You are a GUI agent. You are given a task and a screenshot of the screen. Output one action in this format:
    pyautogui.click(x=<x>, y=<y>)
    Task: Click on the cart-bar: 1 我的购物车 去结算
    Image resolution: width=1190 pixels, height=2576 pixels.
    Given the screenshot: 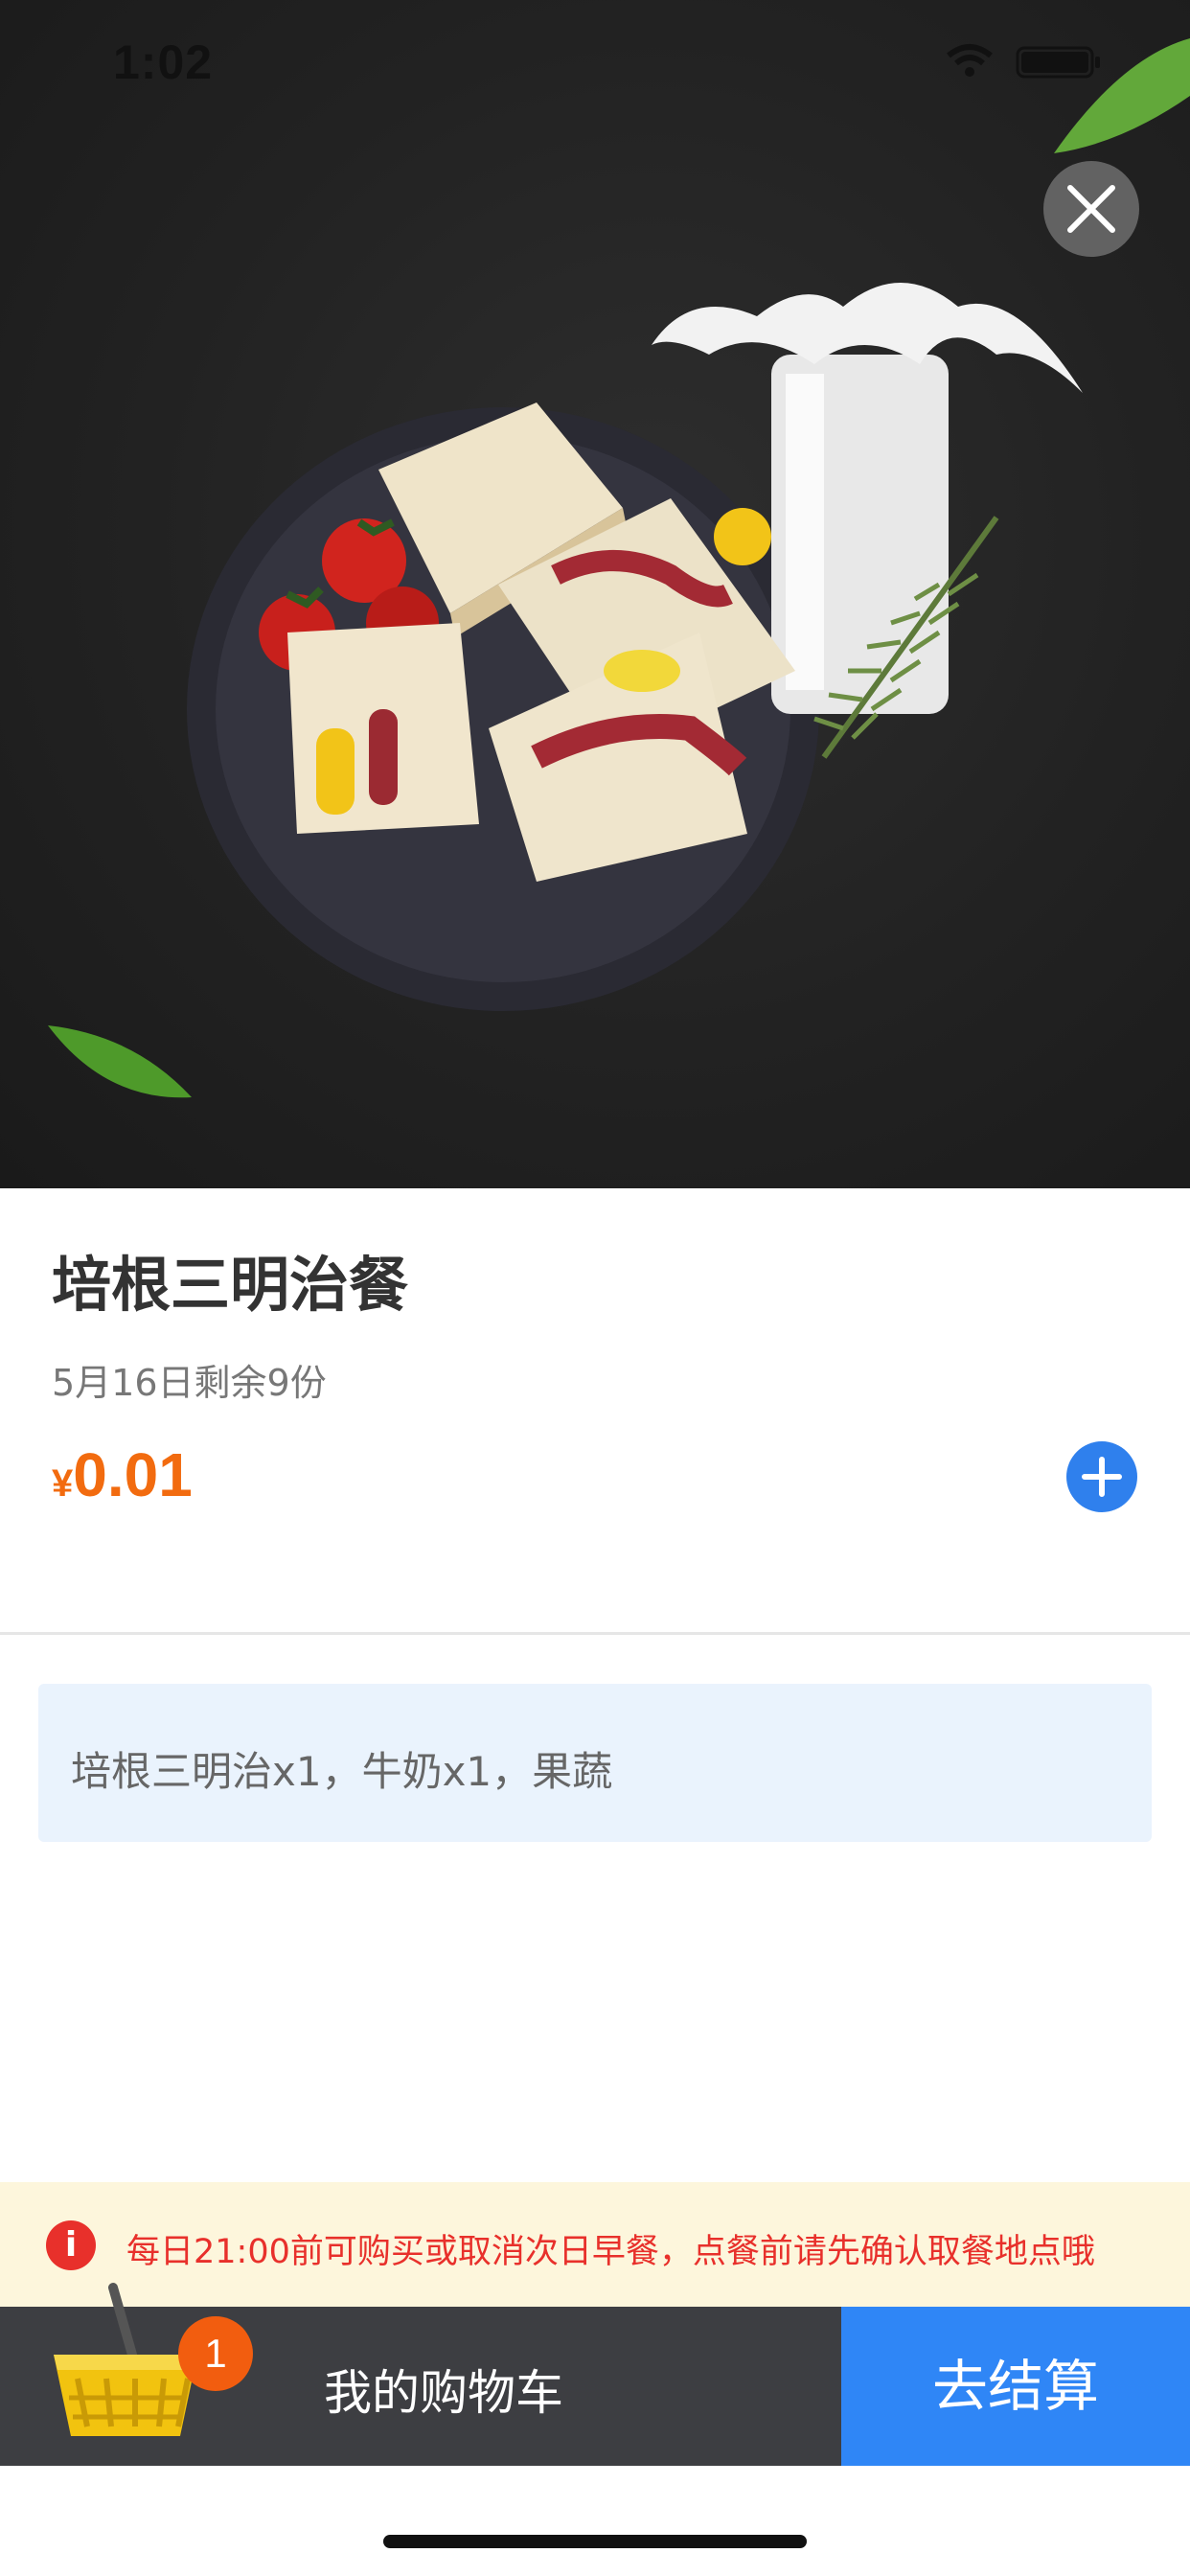 What is the action you would take?
    pyautogui.click(x=595, y=2374)
    